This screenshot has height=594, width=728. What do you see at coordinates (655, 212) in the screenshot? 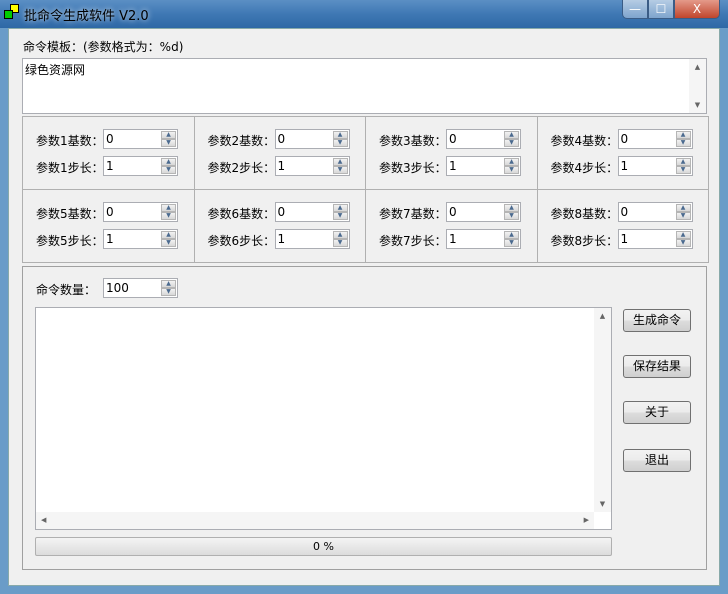
I see `param-8-base-spinner: 0 ▲ ▼` at bounding box center [655, 212].